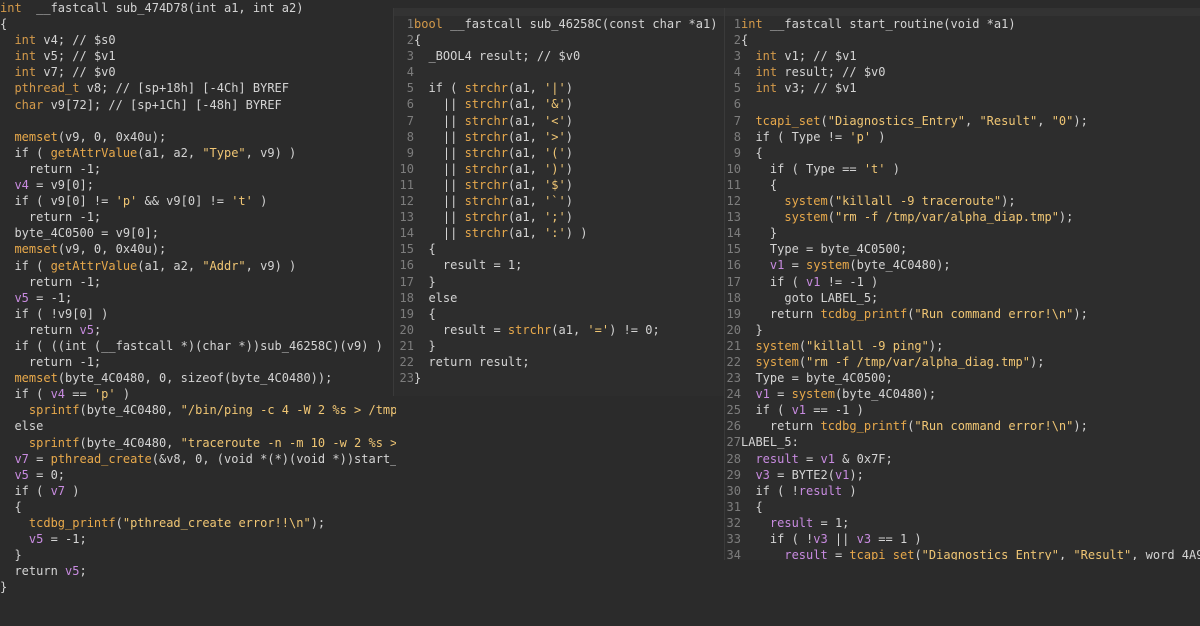  What do you see at coordinates (559, 72) in the screenshot?
I see `code-line: 4` at bounding box center [559, 72].